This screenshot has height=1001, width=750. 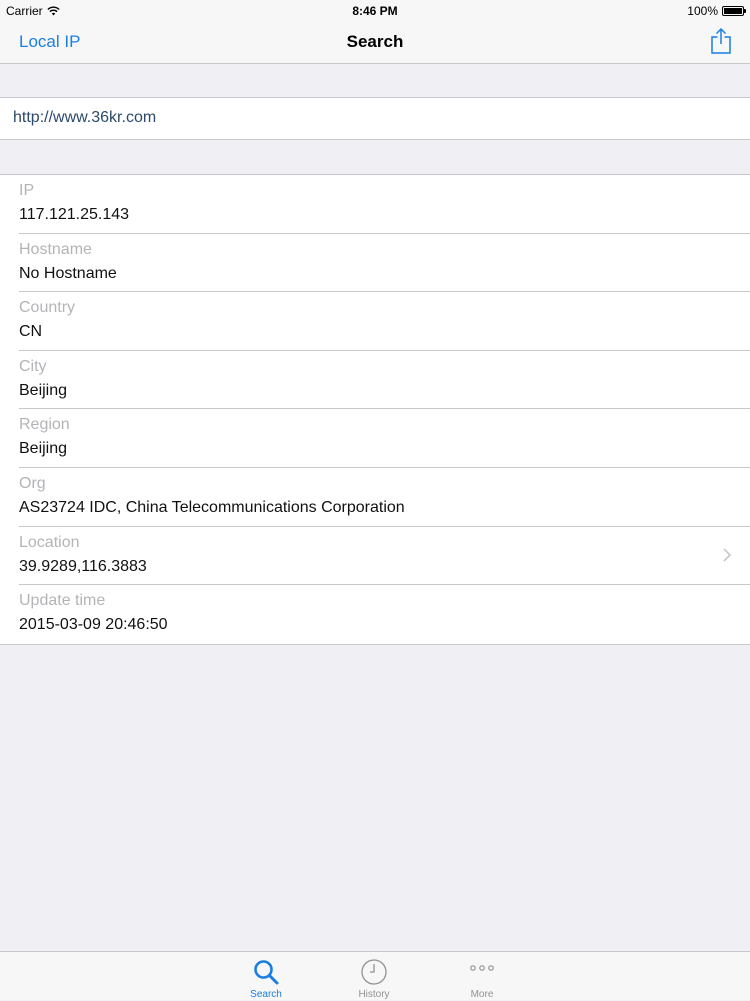 I want to click on detail-row-region: Region Beijing, so click(x=384, y=438).